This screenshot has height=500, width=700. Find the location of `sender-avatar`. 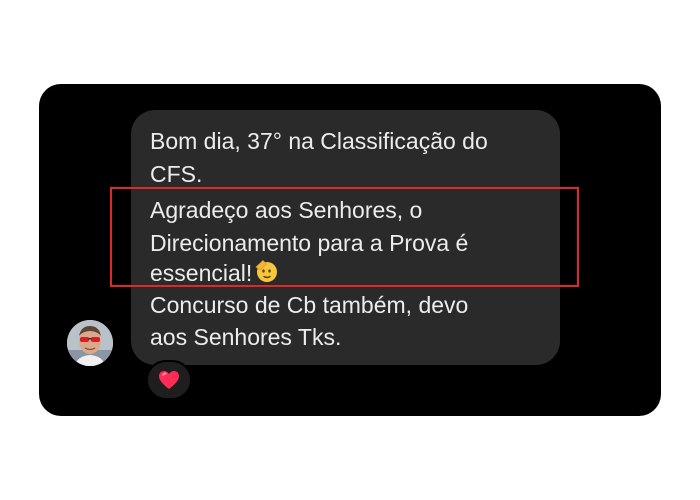

sender-avatar is located at coordinates (90, 343).